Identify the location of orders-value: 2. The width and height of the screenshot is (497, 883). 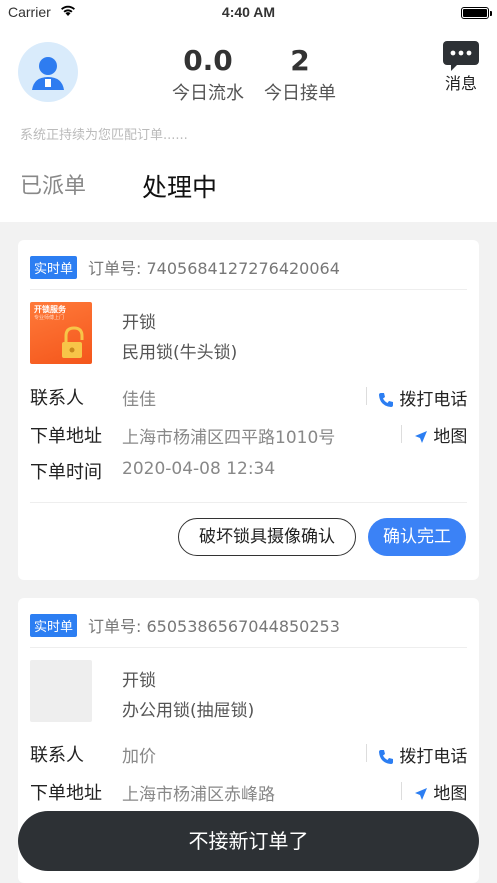
(300, 60).